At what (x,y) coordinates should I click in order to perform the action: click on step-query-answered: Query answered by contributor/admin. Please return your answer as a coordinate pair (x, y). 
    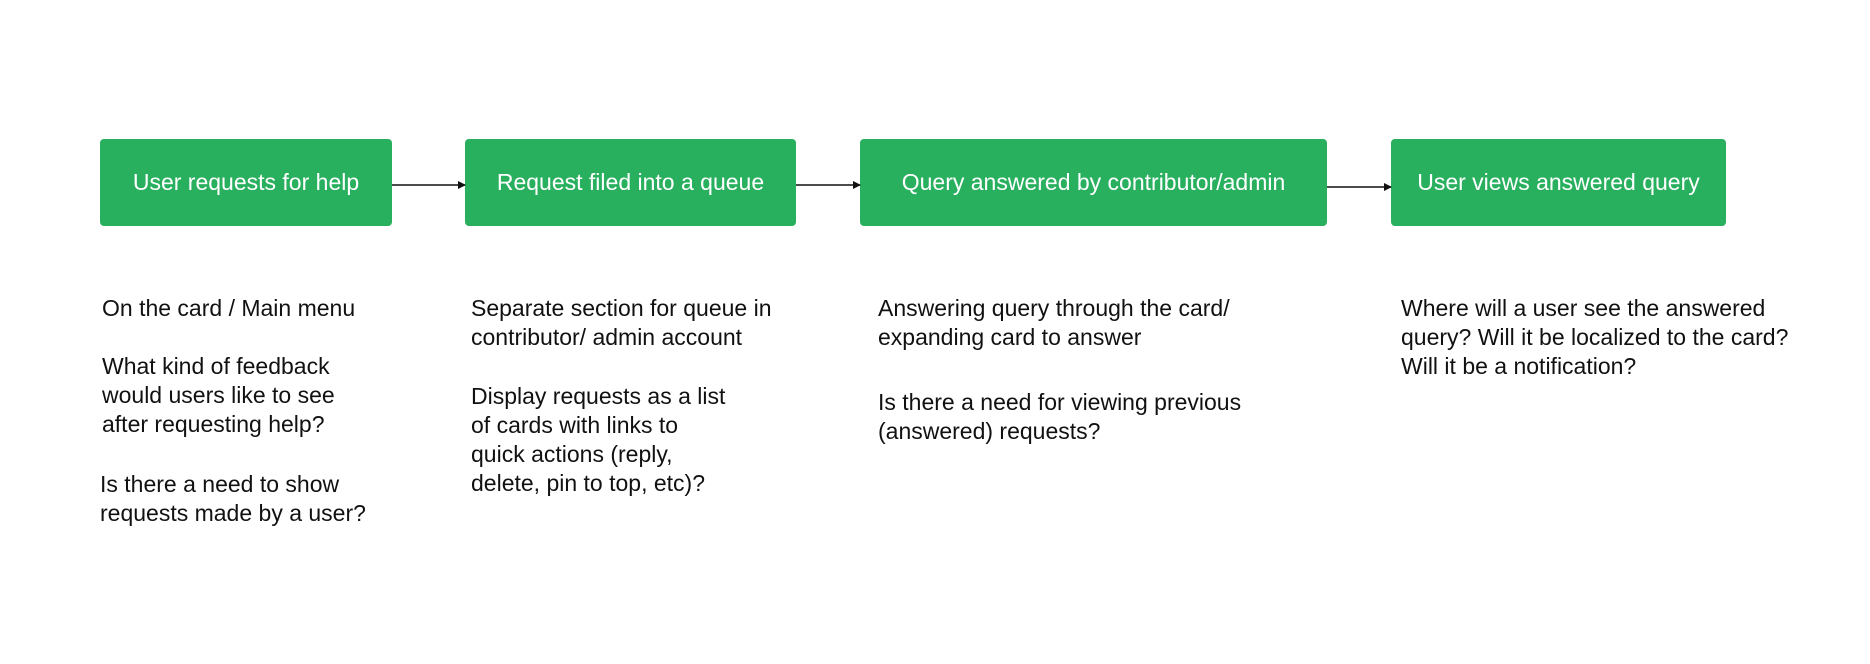
    Looking at the image, I should click on (1093, 182).